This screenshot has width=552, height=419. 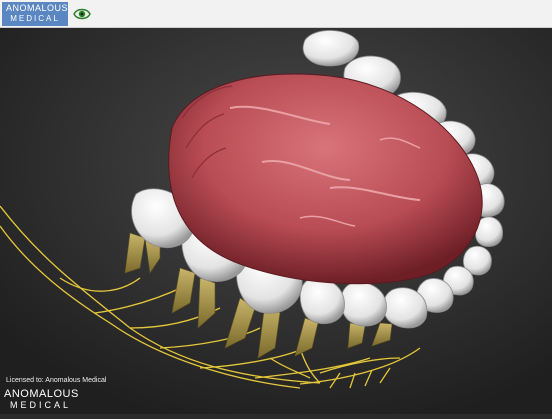 What do you see at coordinates (82, 14) in the screenshot?
I see `eye-icon` at bounding box center [82, 14].